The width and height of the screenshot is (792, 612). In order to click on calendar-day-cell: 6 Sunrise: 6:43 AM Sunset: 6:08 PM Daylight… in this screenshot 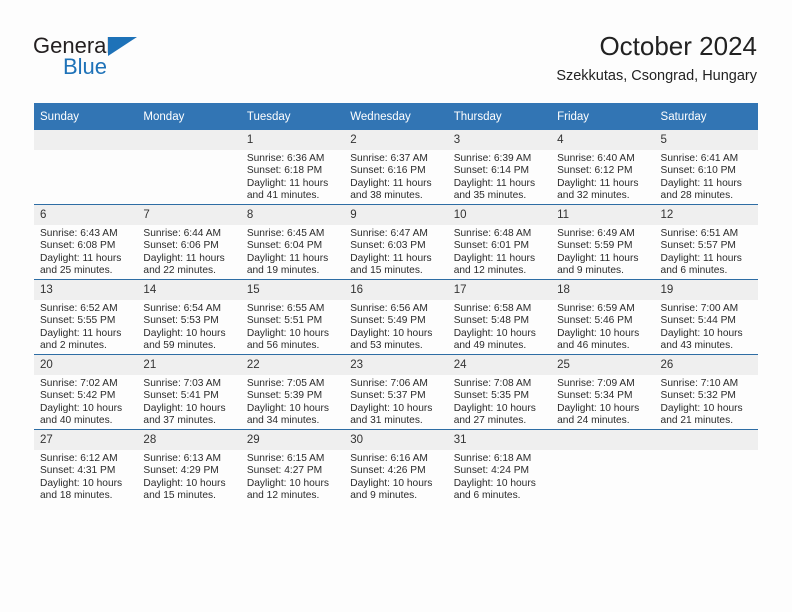, I will do `click(86, 242)`.